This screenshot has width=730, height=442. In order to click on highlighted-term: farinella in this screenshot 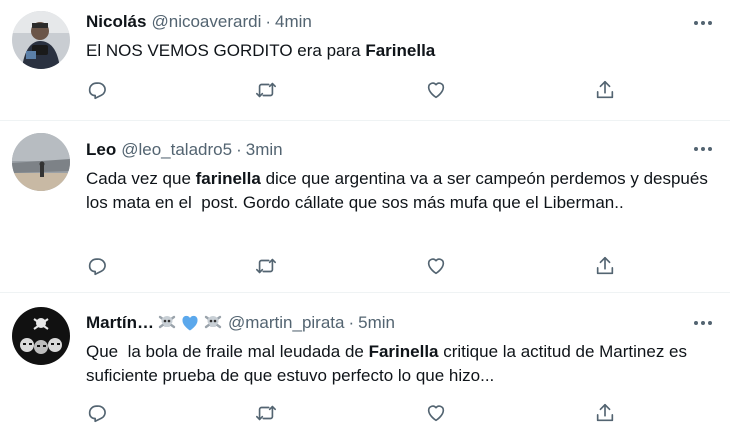, I will do `click(228, 178)`.